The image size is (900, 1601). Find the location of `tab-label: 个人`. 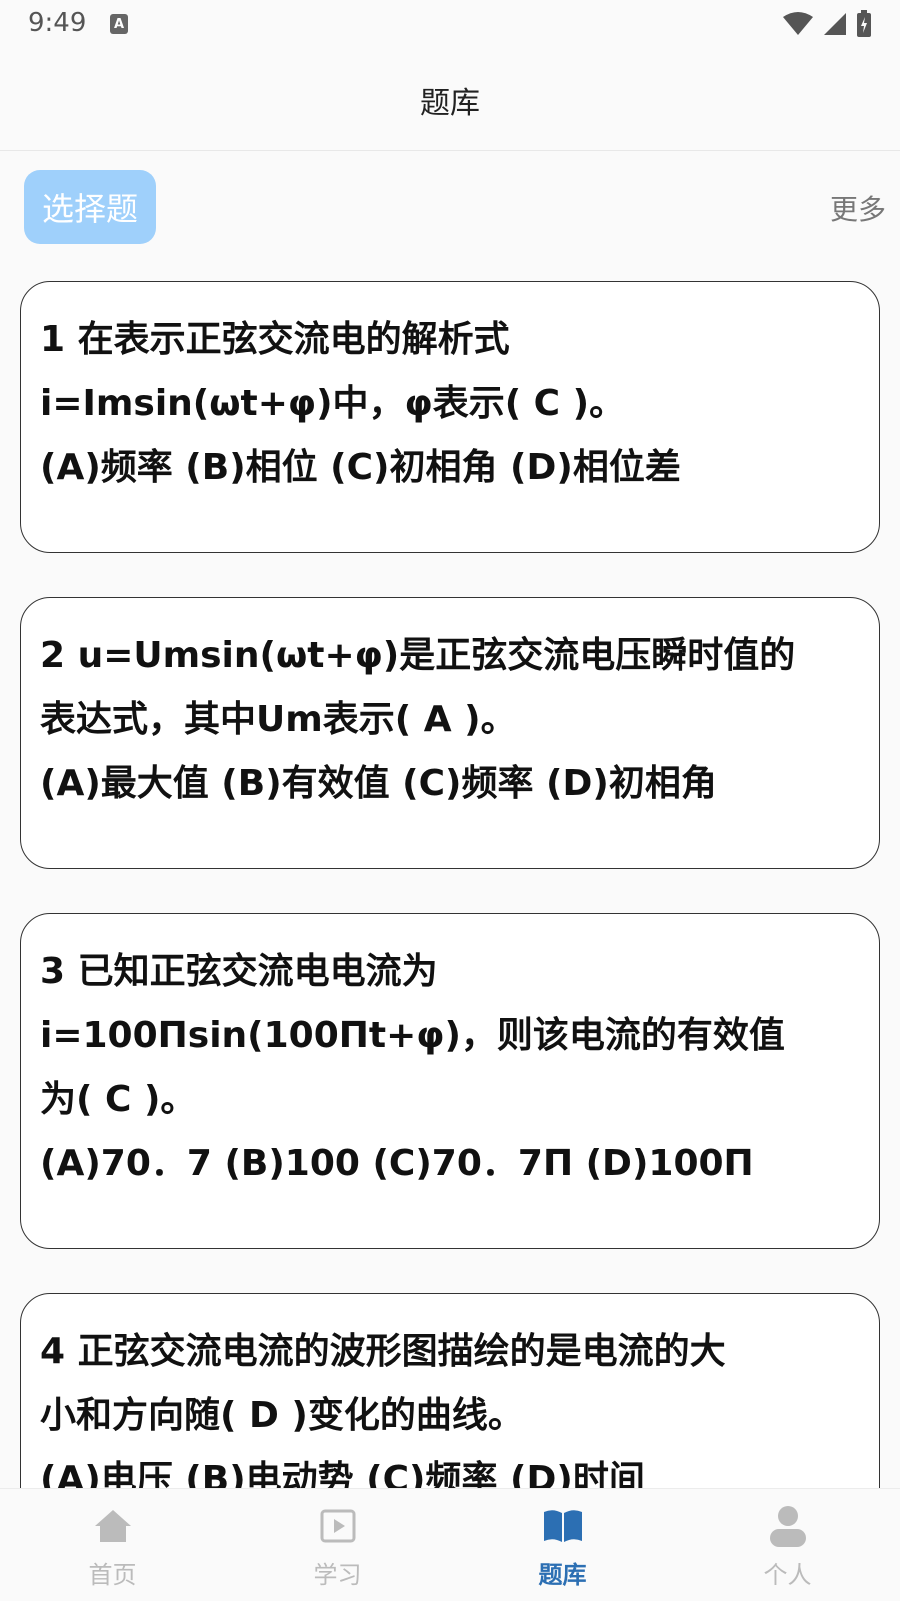

tab-label: 个人 is located at coordinates (787, 1575).